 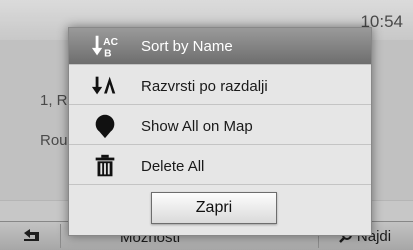 What do you see at coordinates (197, 126) in the screenshot?
I see `menu-item-label: Show All on Map` at bounding box center [197, 126].